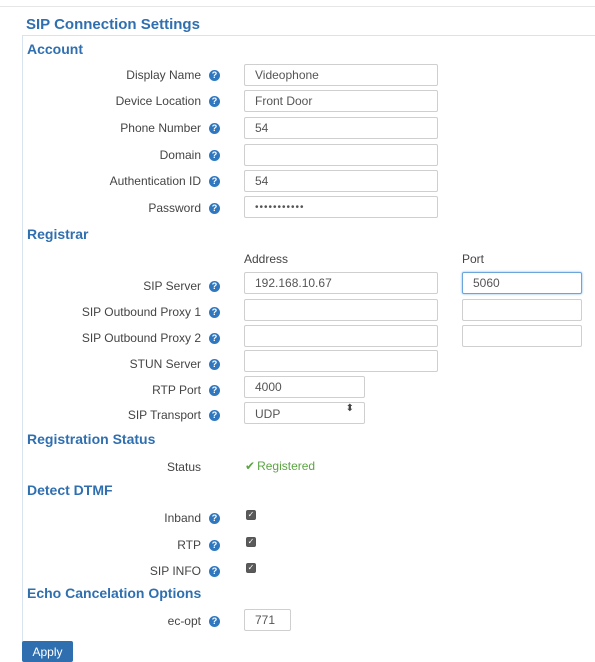 The width and height of the screenshot is (595, 662). Describe the element at coordinates (304, 387) in the screenshot. I see `rtp-port-input` at that location.